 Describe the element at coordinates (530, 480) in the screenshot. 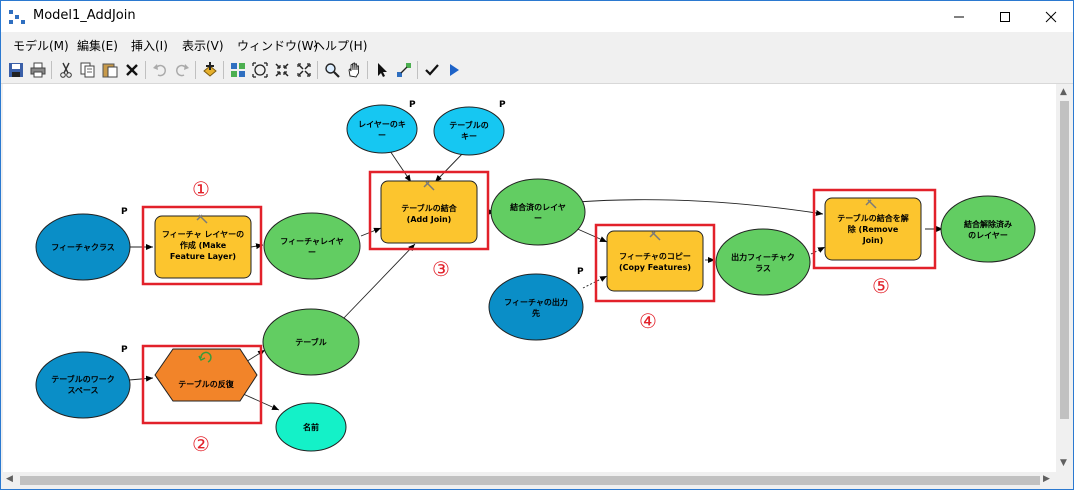

I see `horizontal-scroll-thumb` at that location.